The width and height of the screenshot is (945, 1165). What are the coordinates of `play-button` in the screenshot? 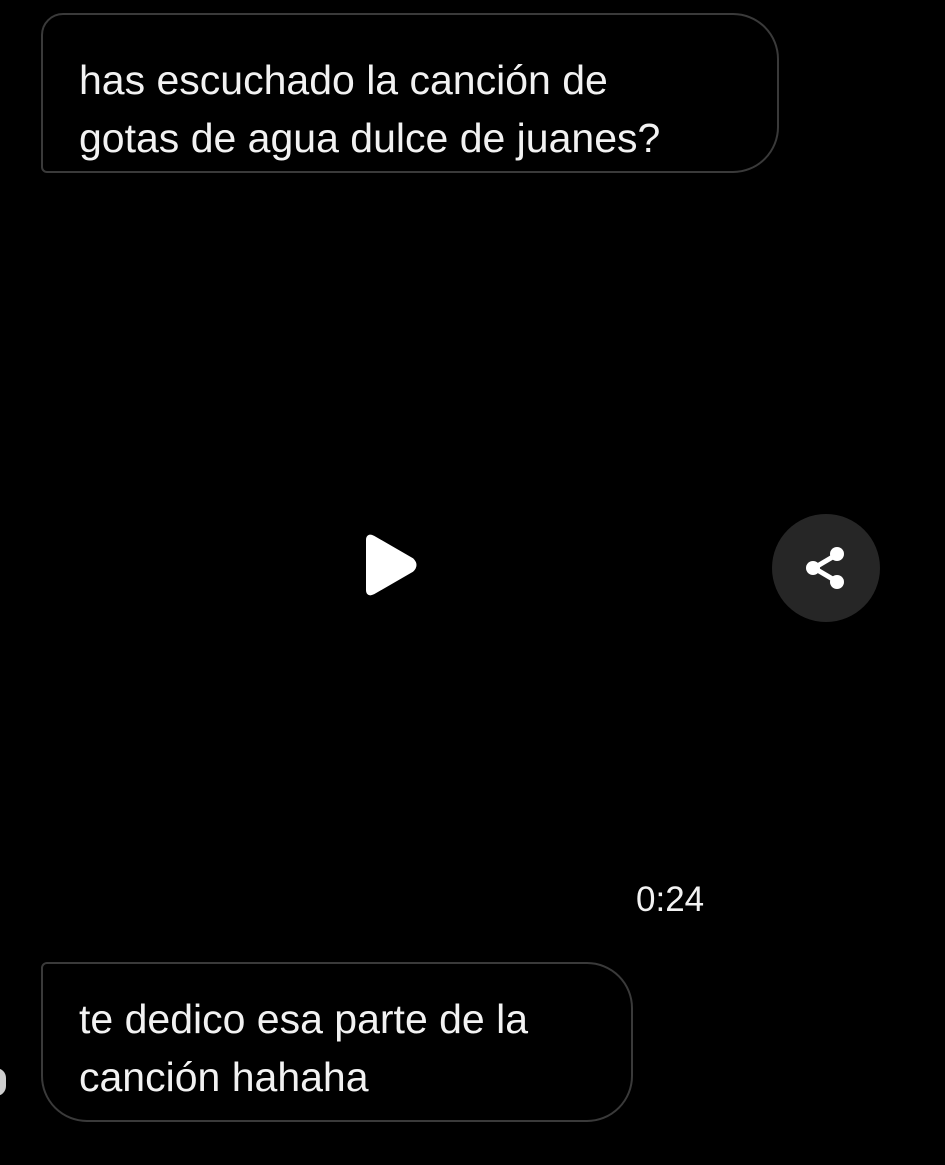 It's located at (390, 565).